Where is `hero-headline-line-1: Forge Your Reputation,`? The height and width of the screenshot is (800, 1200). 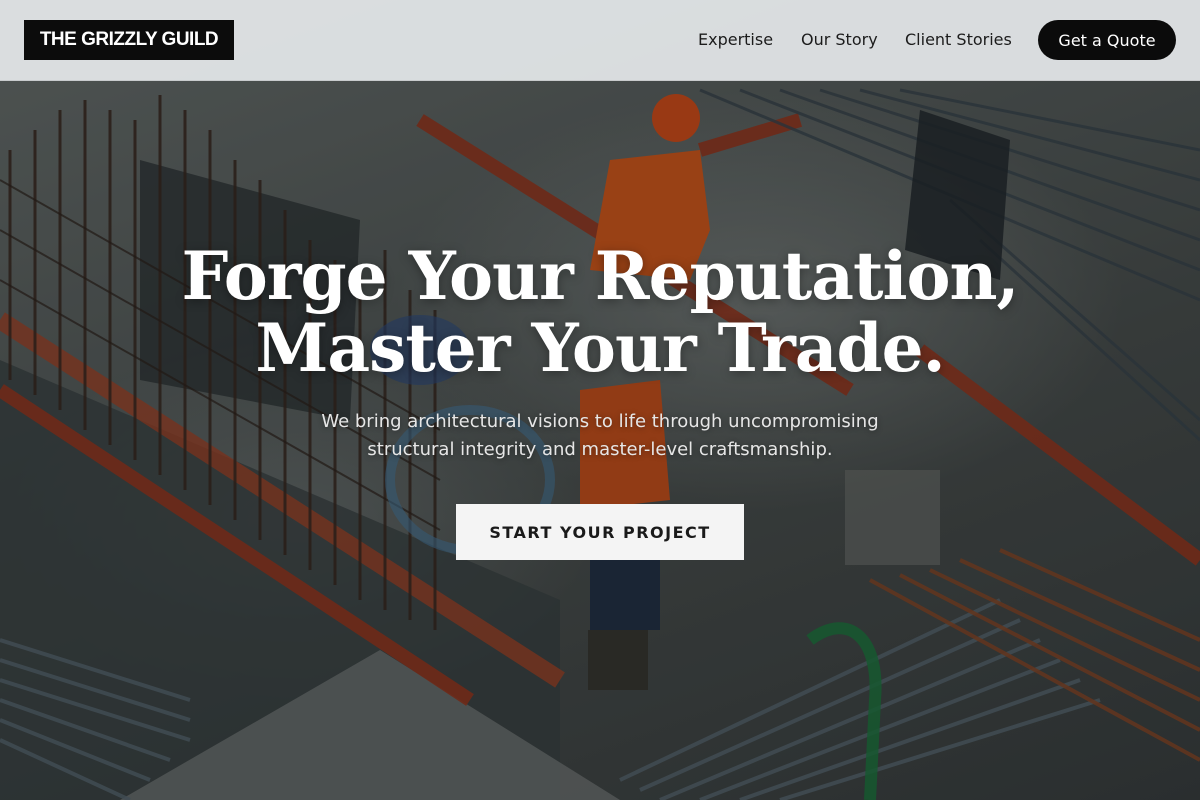
hero-headline-line-1: Forge Your Reputation, is located at coordinates (600, 276).